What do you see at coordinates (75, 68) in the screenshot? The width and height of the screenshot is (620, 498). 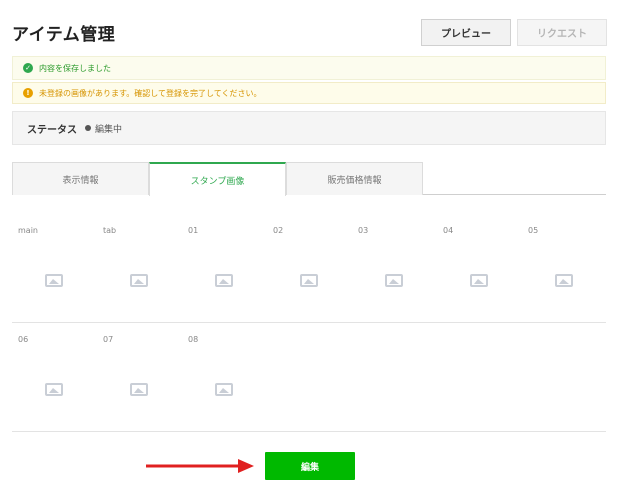 I see `success-alert-text: 内容を保存しました` at bounding box center [75, 68].